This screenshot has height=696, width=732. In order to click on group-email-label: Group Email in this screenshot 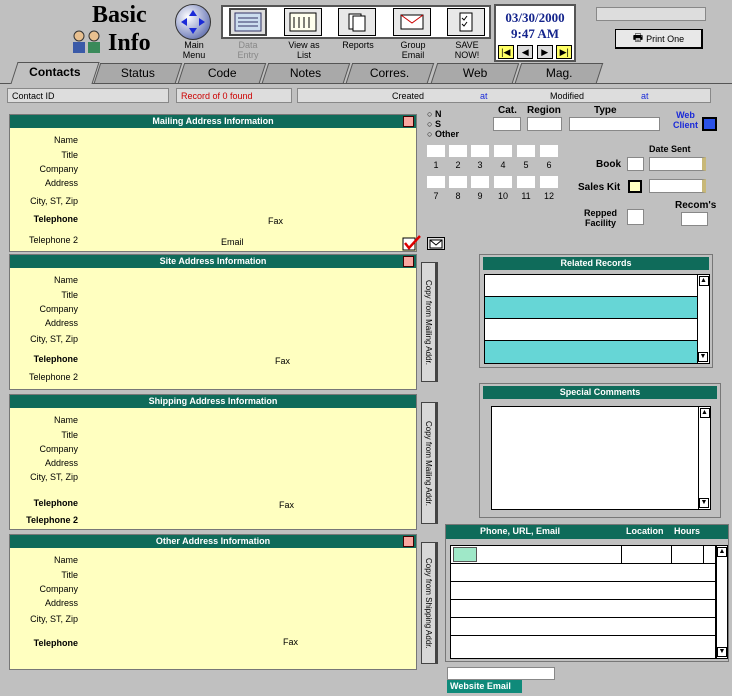, I will do `click(413, 50)`.